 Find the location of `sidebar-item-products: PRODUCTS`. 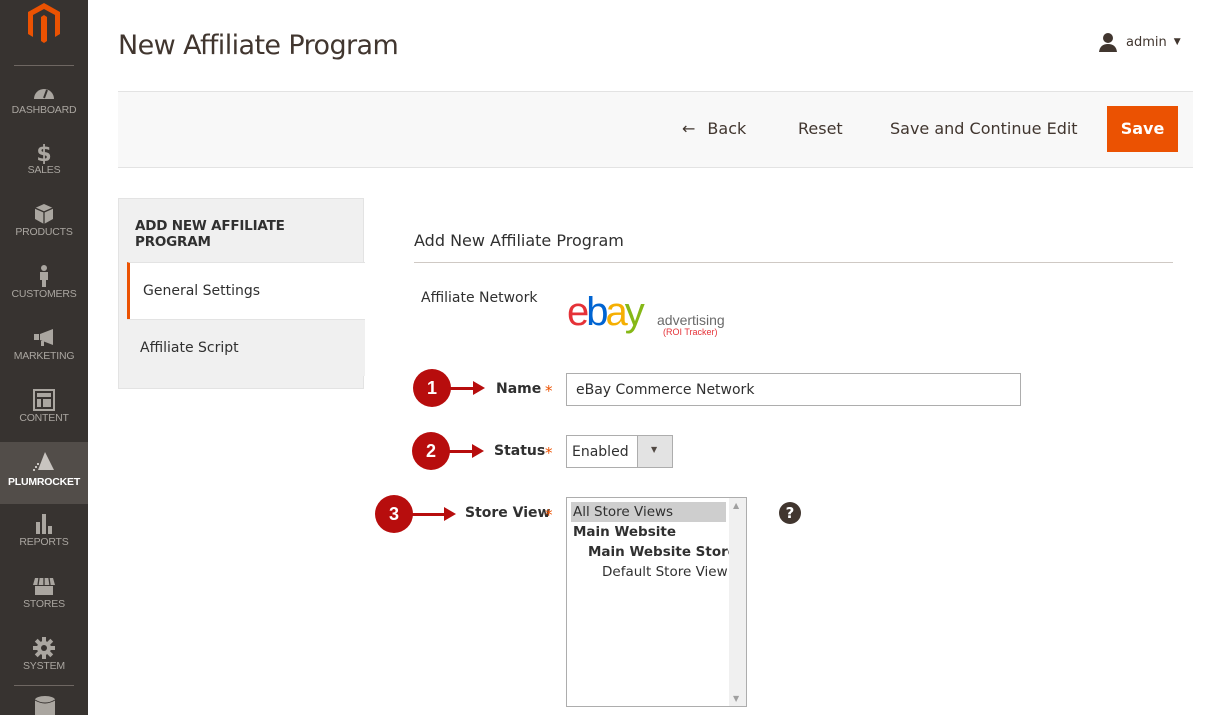

sidebar-item-products: PRODUCTS is located at coordinates (44, 233).